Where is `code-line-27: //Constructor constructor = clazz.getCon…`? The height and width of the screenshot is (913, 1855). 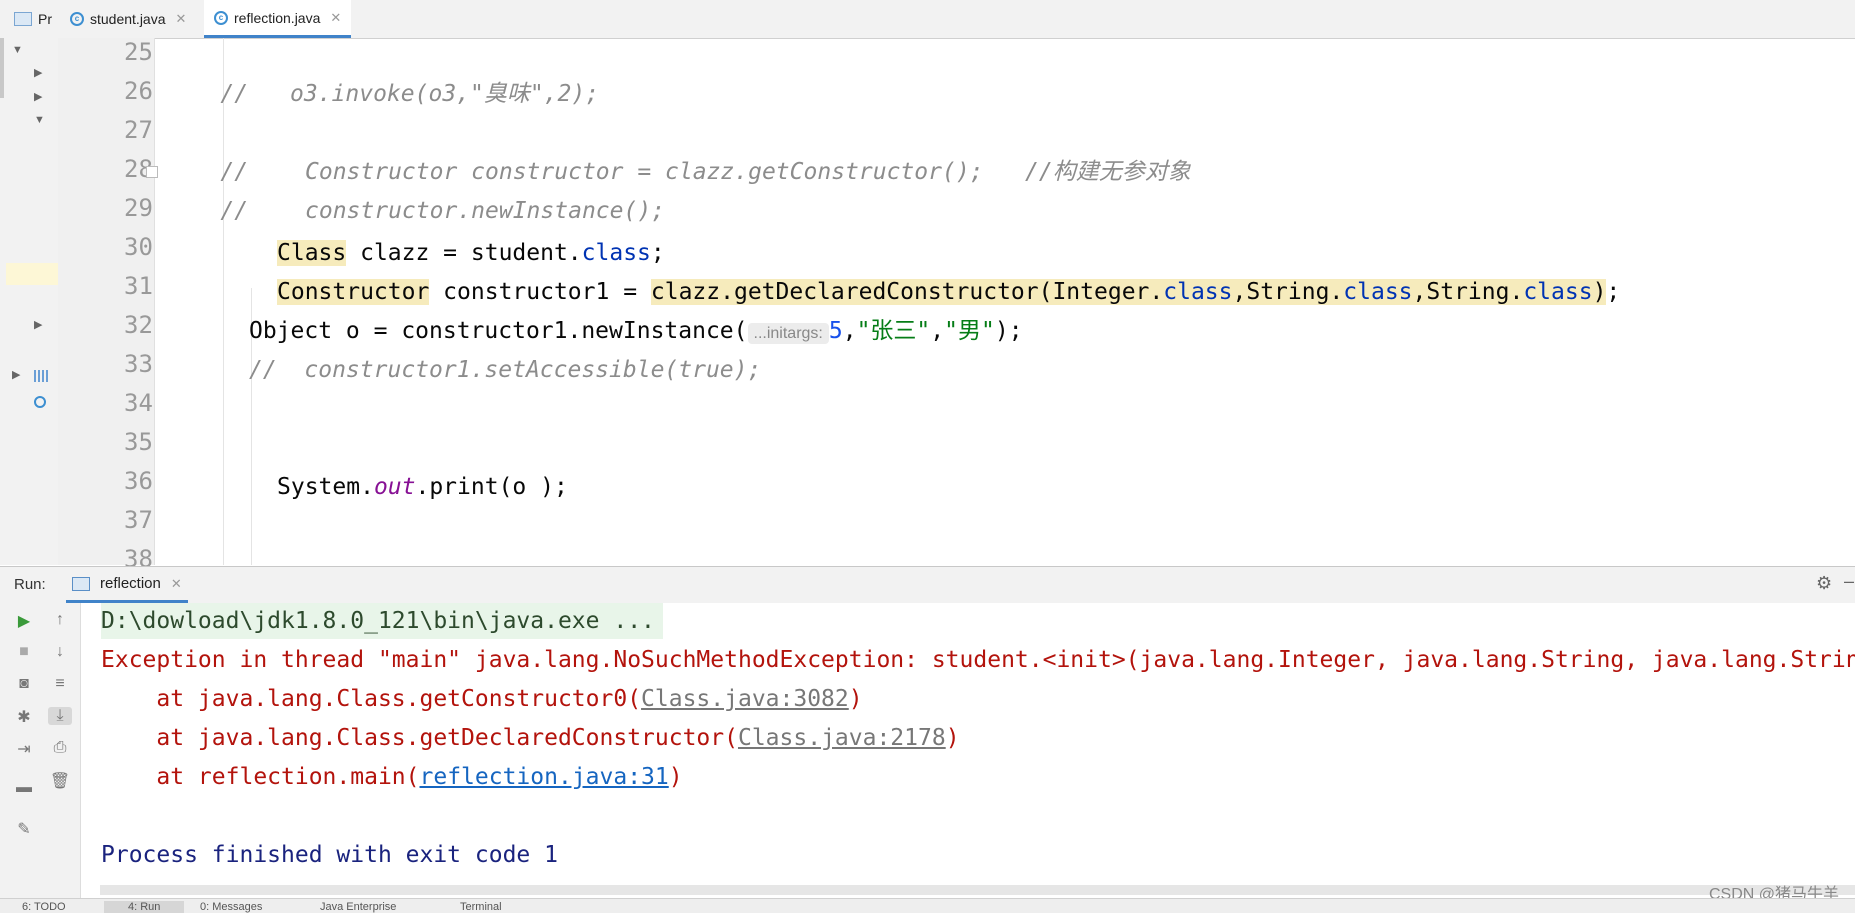 code-line-27: //Constructor constructor = clazz.getCon… is located at coordinates (705, 172).